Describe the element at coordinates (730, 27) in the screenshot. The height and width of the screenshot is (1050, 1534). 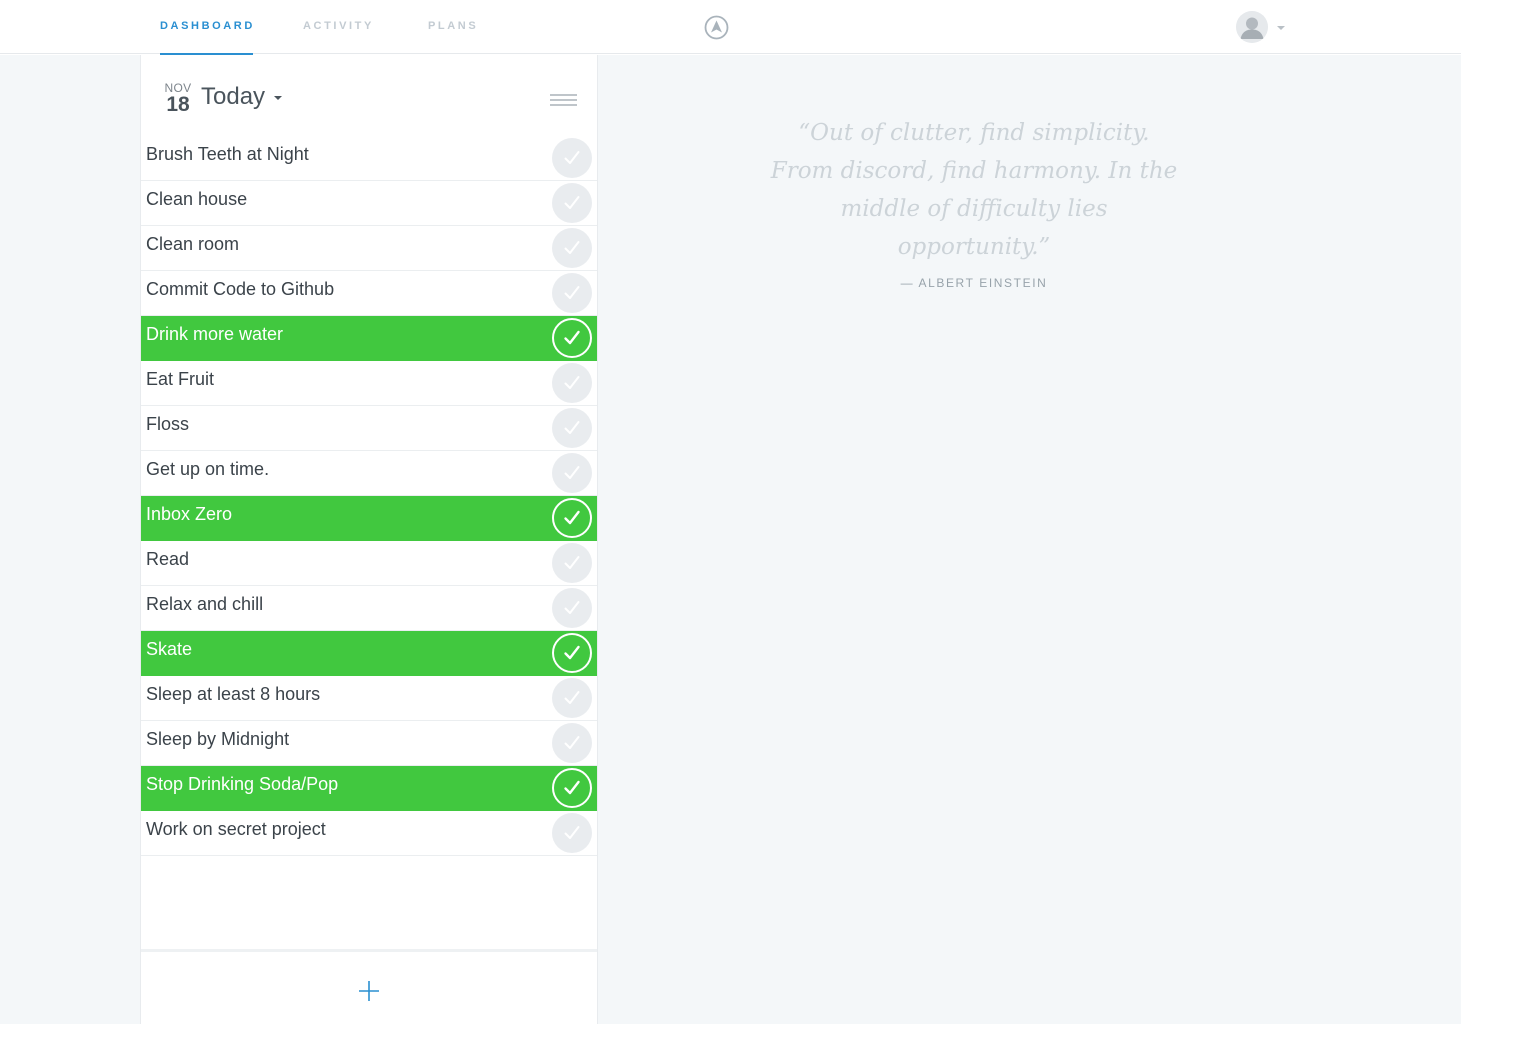
I see `top-navigation: DASHBOARD ACTIVITY PLANS` at that location.